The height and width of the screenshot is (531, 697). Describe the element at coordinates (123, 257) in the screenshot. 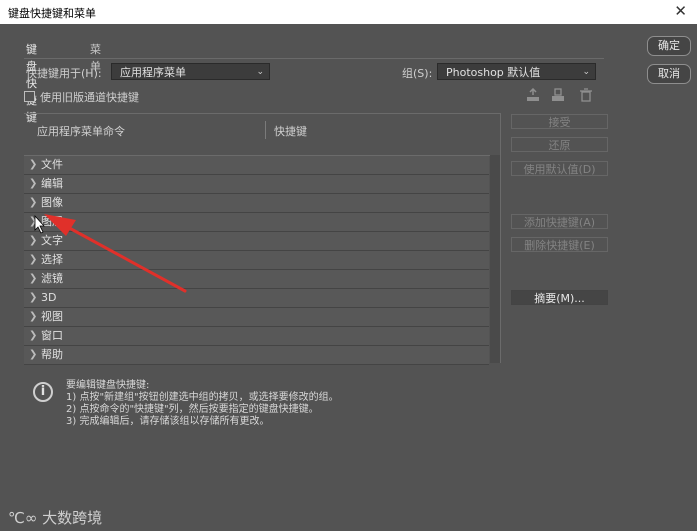

I see `annotation-arrow-shaft` at that location.